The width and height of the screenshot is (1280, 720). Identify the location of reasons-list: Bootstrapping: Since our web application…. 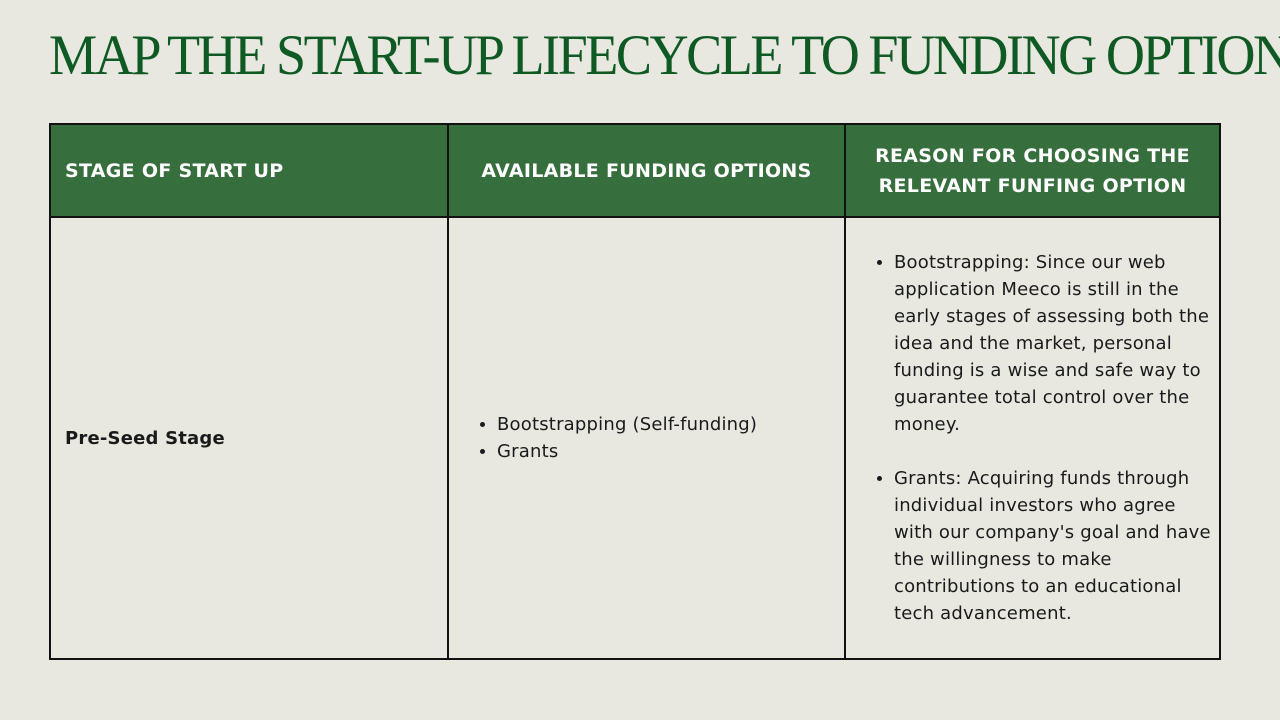
(1033, 438).